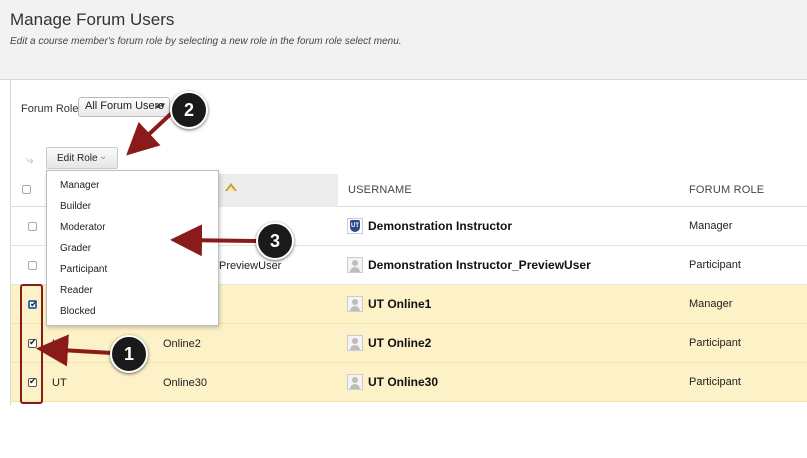  I want to click on callout-step-2: 2, so click(189, 110).